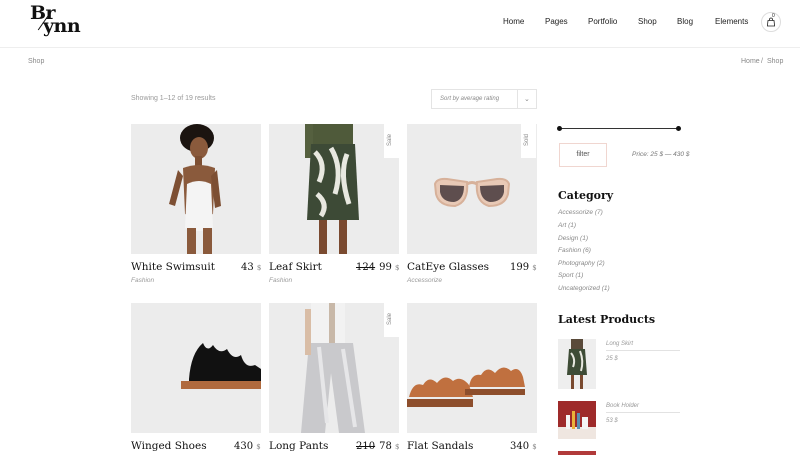 This screenshot has width=800, height=455. I want to click on price-slider-track, so click(619, 128).